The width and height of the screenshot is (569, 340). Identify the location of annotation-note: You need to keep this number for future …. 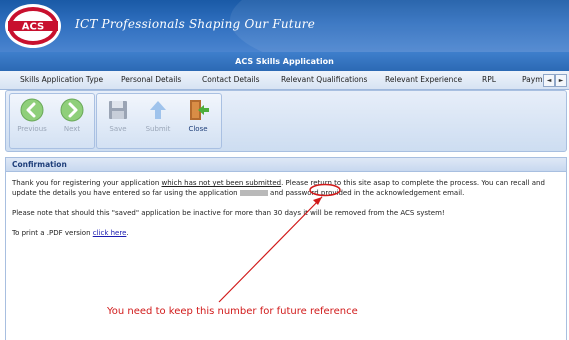
(232, 311).